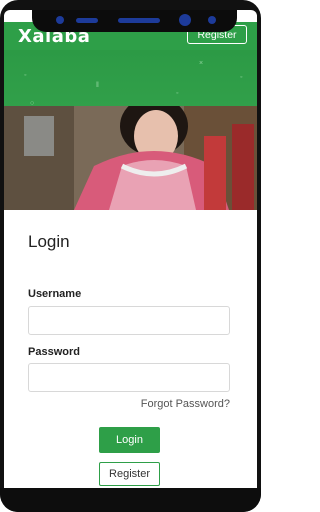 The height and width of the screenshot is (512, 320). What do you see at coordinates (129, 377) in the screenshot?
I see `password-input` at bounding box center [129, 377].